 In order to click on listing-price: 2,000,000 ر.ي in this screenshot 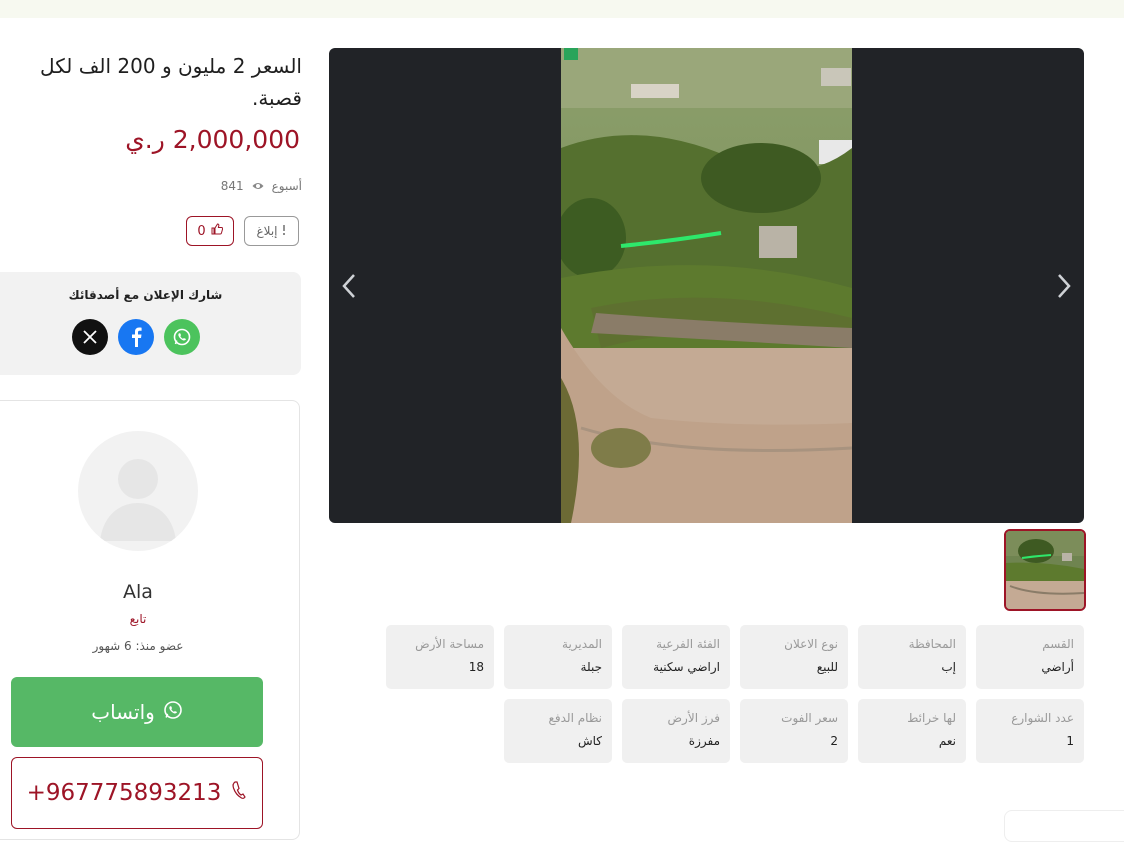, I will do `click(212, 139)`.